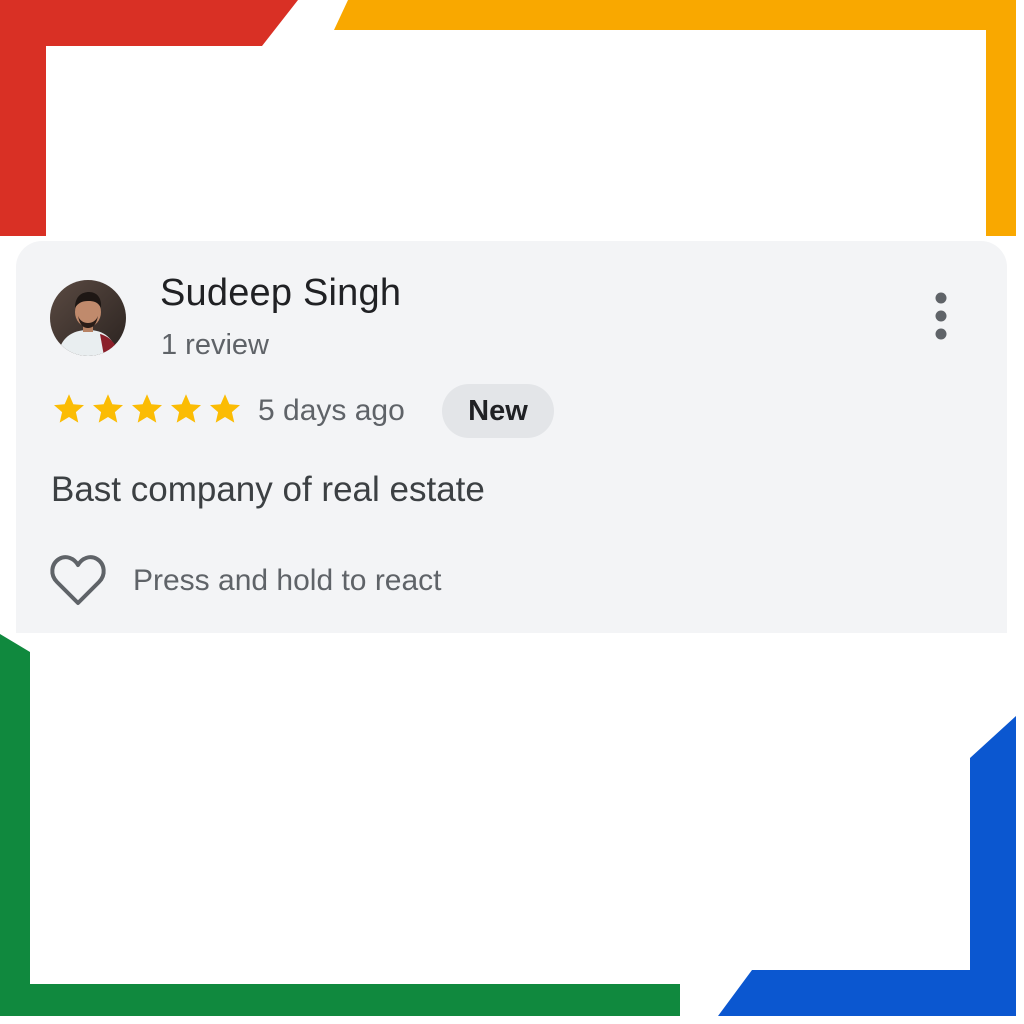 The width and height of the screenshot is (1024, 1024). What do you see at coordinates (498, 411) in the screenshot?
I see `new-badge: New` at bounding box center [498, 411].